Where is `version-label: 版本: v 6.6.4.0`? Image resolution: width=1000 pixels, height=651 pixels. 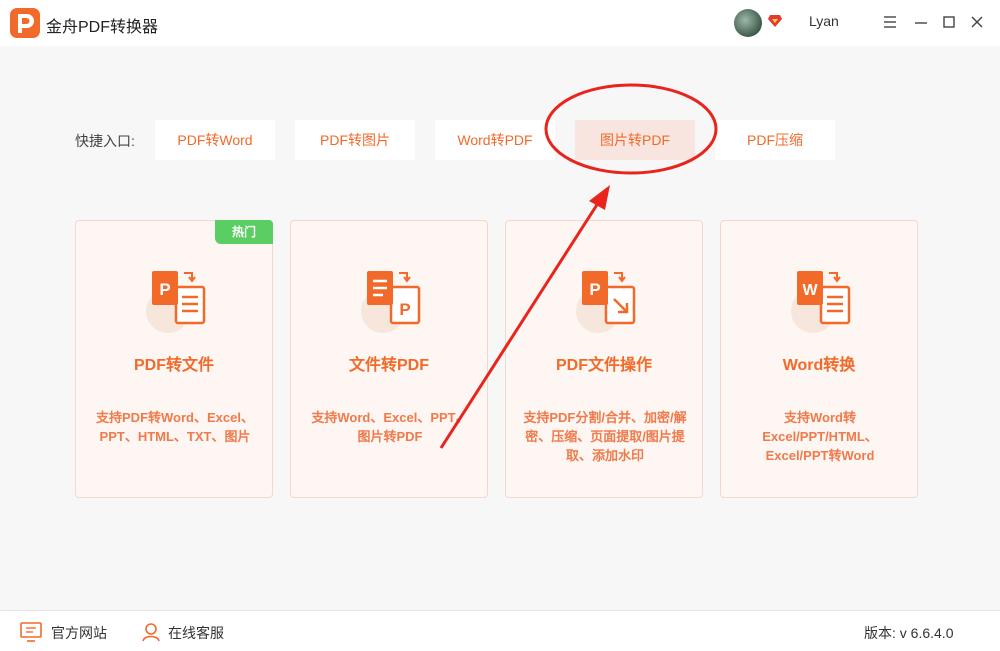 version-label: 版本: v 6.6.4.0 is located at coordinates (909, 633).